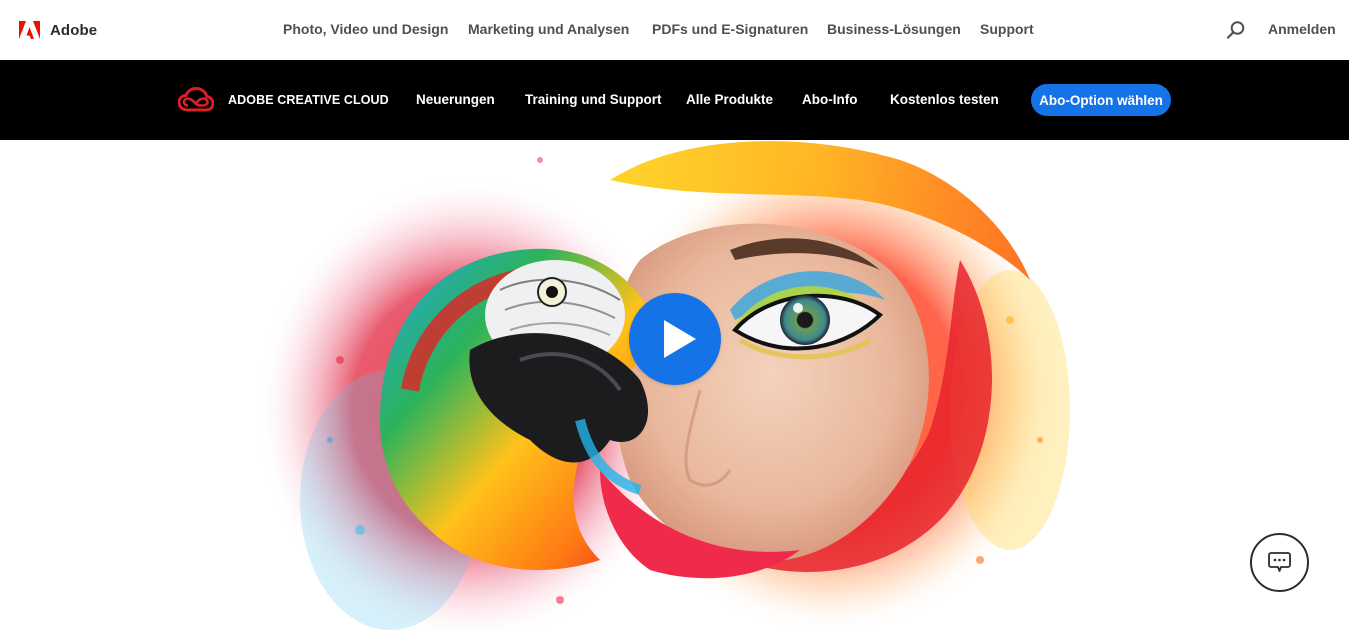 The width and height of the screenshot is (1349, 632). I want to click on nav-item-support: Support, so click(1007, 29).